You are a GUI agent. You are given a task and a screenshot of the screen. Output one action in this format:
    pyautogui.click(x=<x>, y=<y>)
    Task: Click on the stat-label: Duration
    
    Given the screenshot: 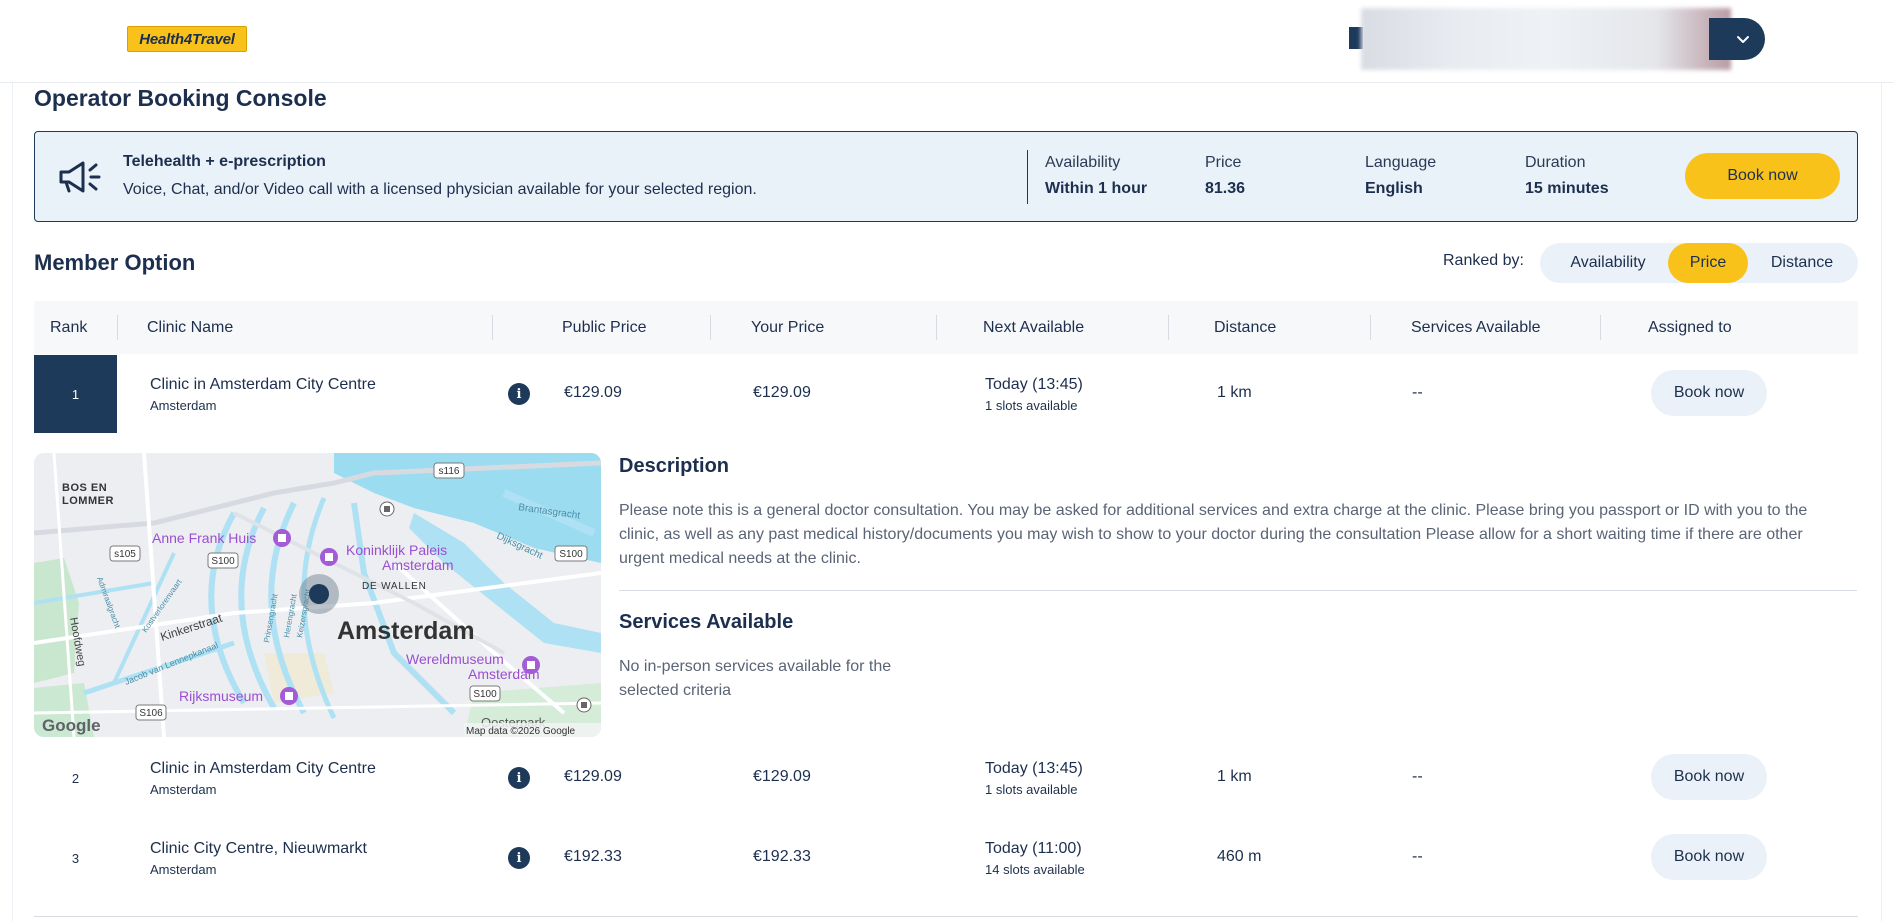 What is the action you would take?
    pyautogui.click(x=1555, y=162)
    